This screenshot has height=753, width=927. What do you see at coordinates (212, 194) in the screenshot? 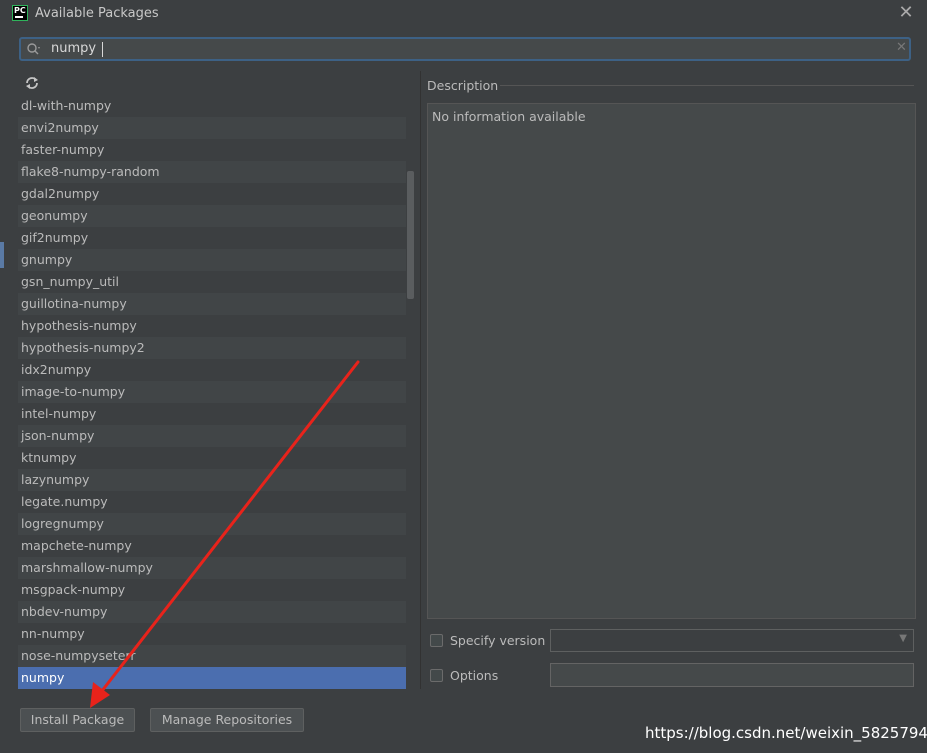
I see `list-item: gdal2numpy` at bounding box center [212, 194].